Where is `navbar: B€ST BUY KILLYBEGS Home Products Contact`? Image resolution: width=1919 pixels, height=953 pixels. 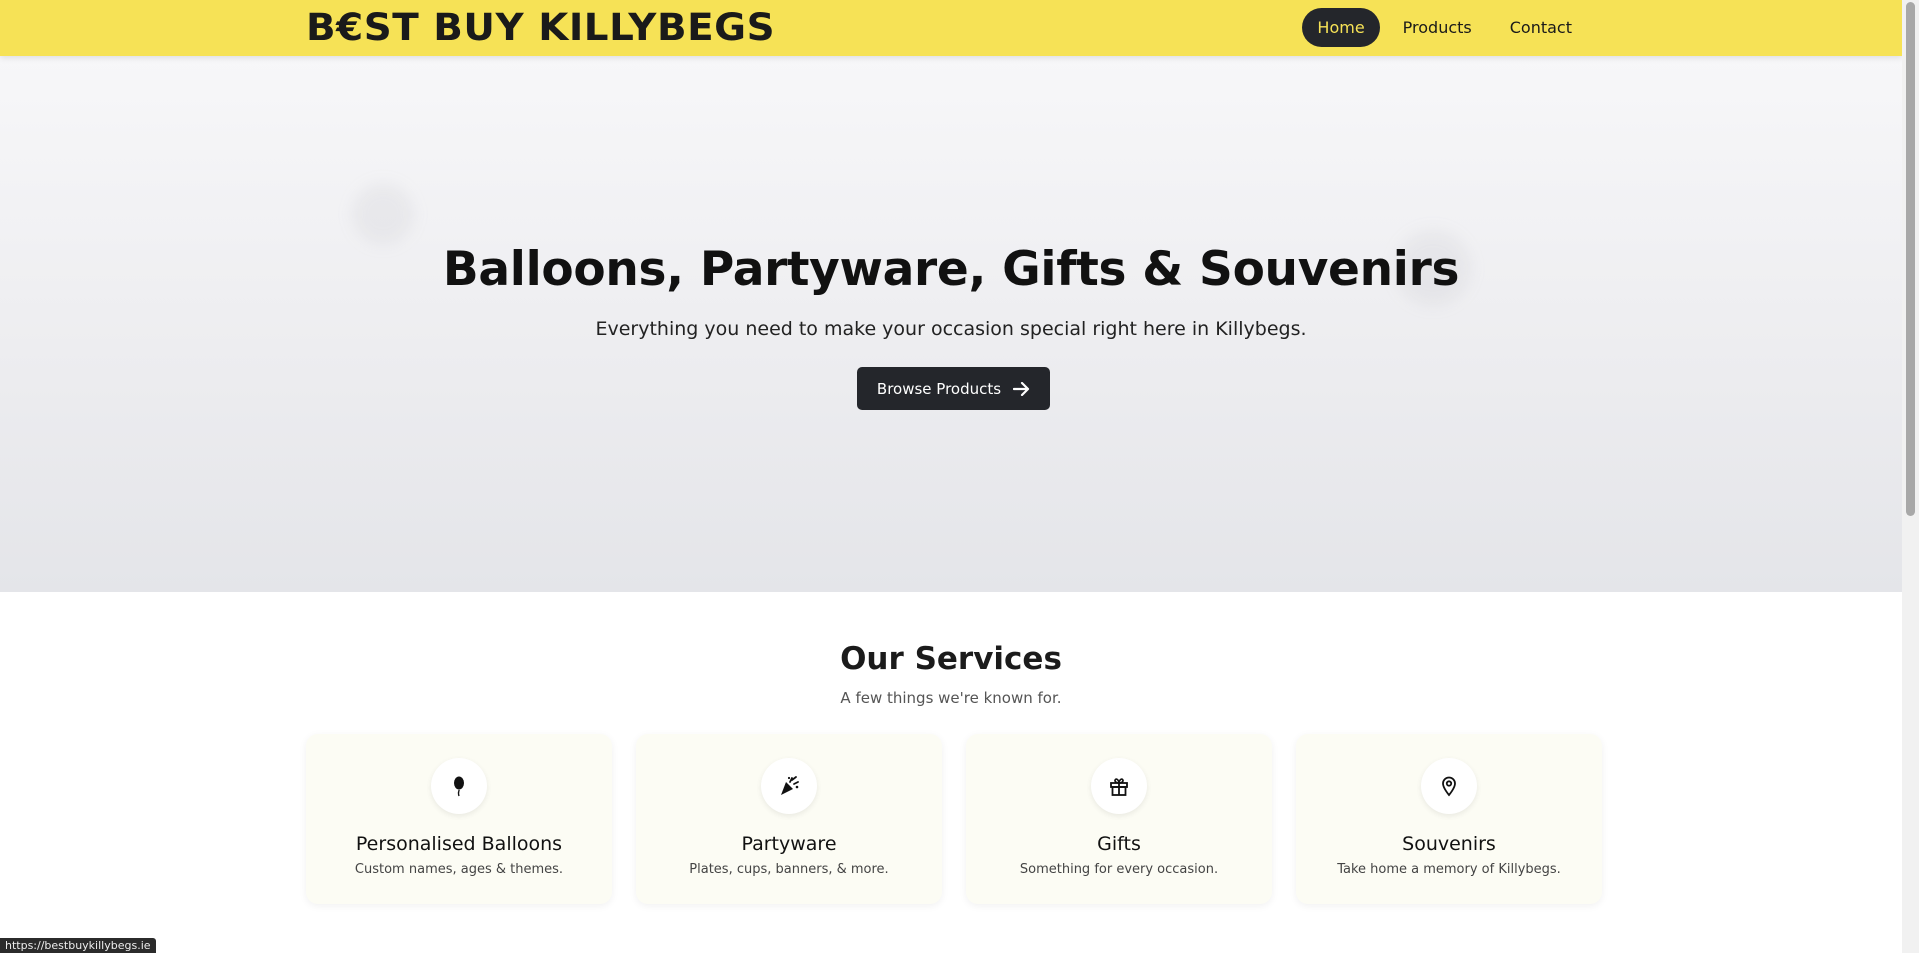
navbar: B€ST BUY KILLYBEGS Home Products Contact is located at coordinates (951, 28).